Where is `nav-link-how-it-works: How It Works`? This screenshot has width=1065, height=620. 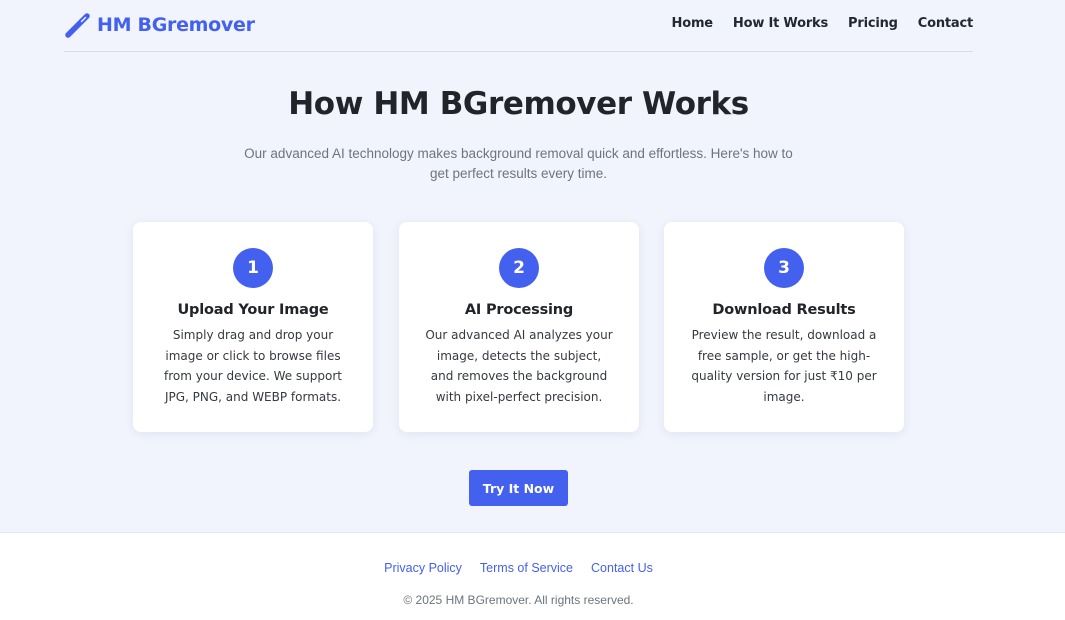
nav-link-how-it-works: How It Works is located at coordinates (780, 23).